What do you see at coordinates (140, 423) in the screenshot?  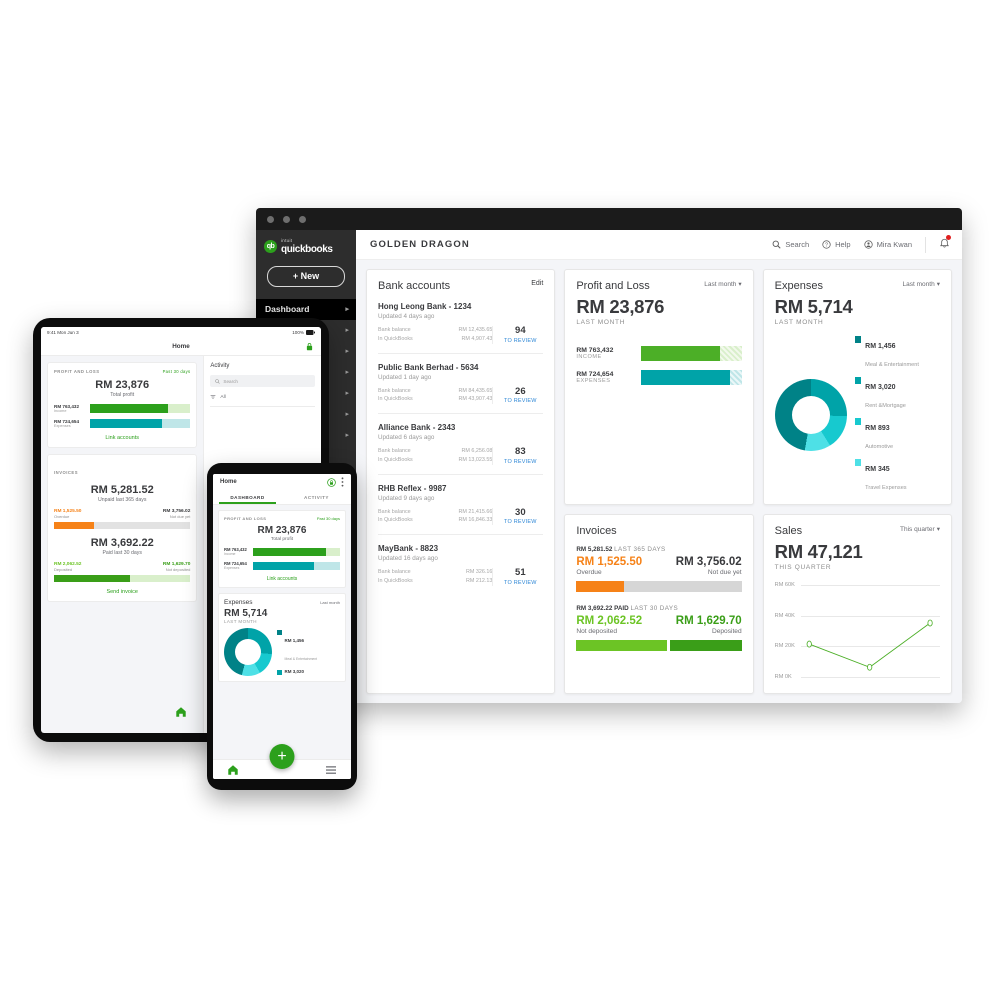 I see `tablet-pl-expense-bar` at bounding box center [140, 423].